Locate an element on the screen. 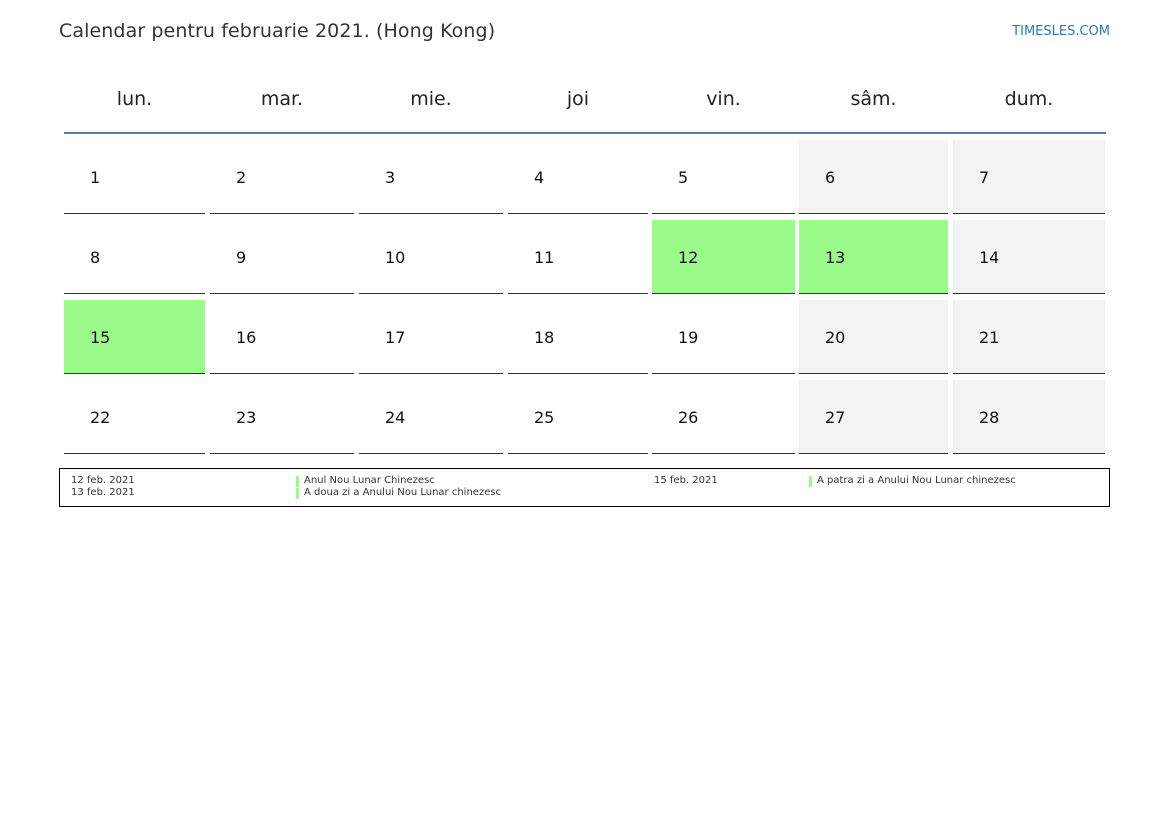  calendar-day-weekend: 7 is located at coordinates (1029, 177).